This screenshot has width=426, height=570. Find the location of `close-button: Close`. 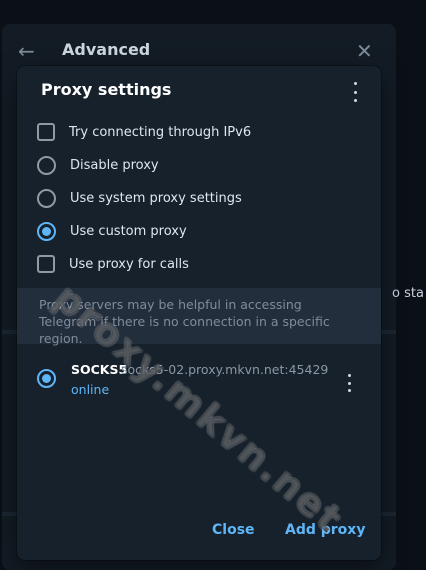

close-button: Close is located at coordinates (233, 530).